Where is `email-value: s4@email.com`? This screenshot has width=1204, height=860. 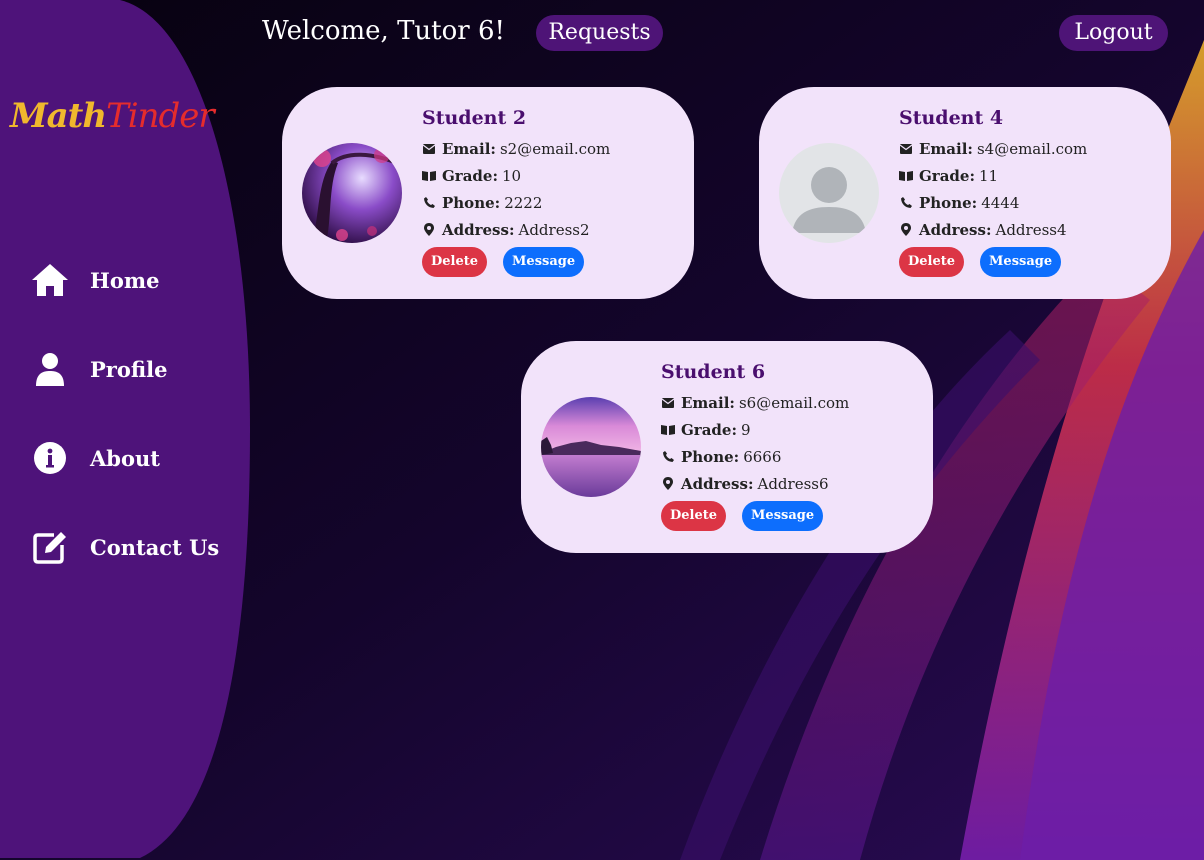
email-value: s4@email.com is located at coordinates (1032, 148).